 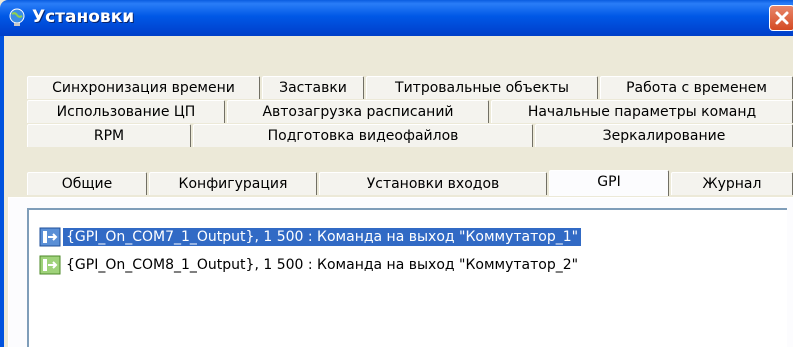 What do you see at coordinates (396, 18) in the screenshot?
I see `title-bar: Установки` at bounding box center [396, 18].